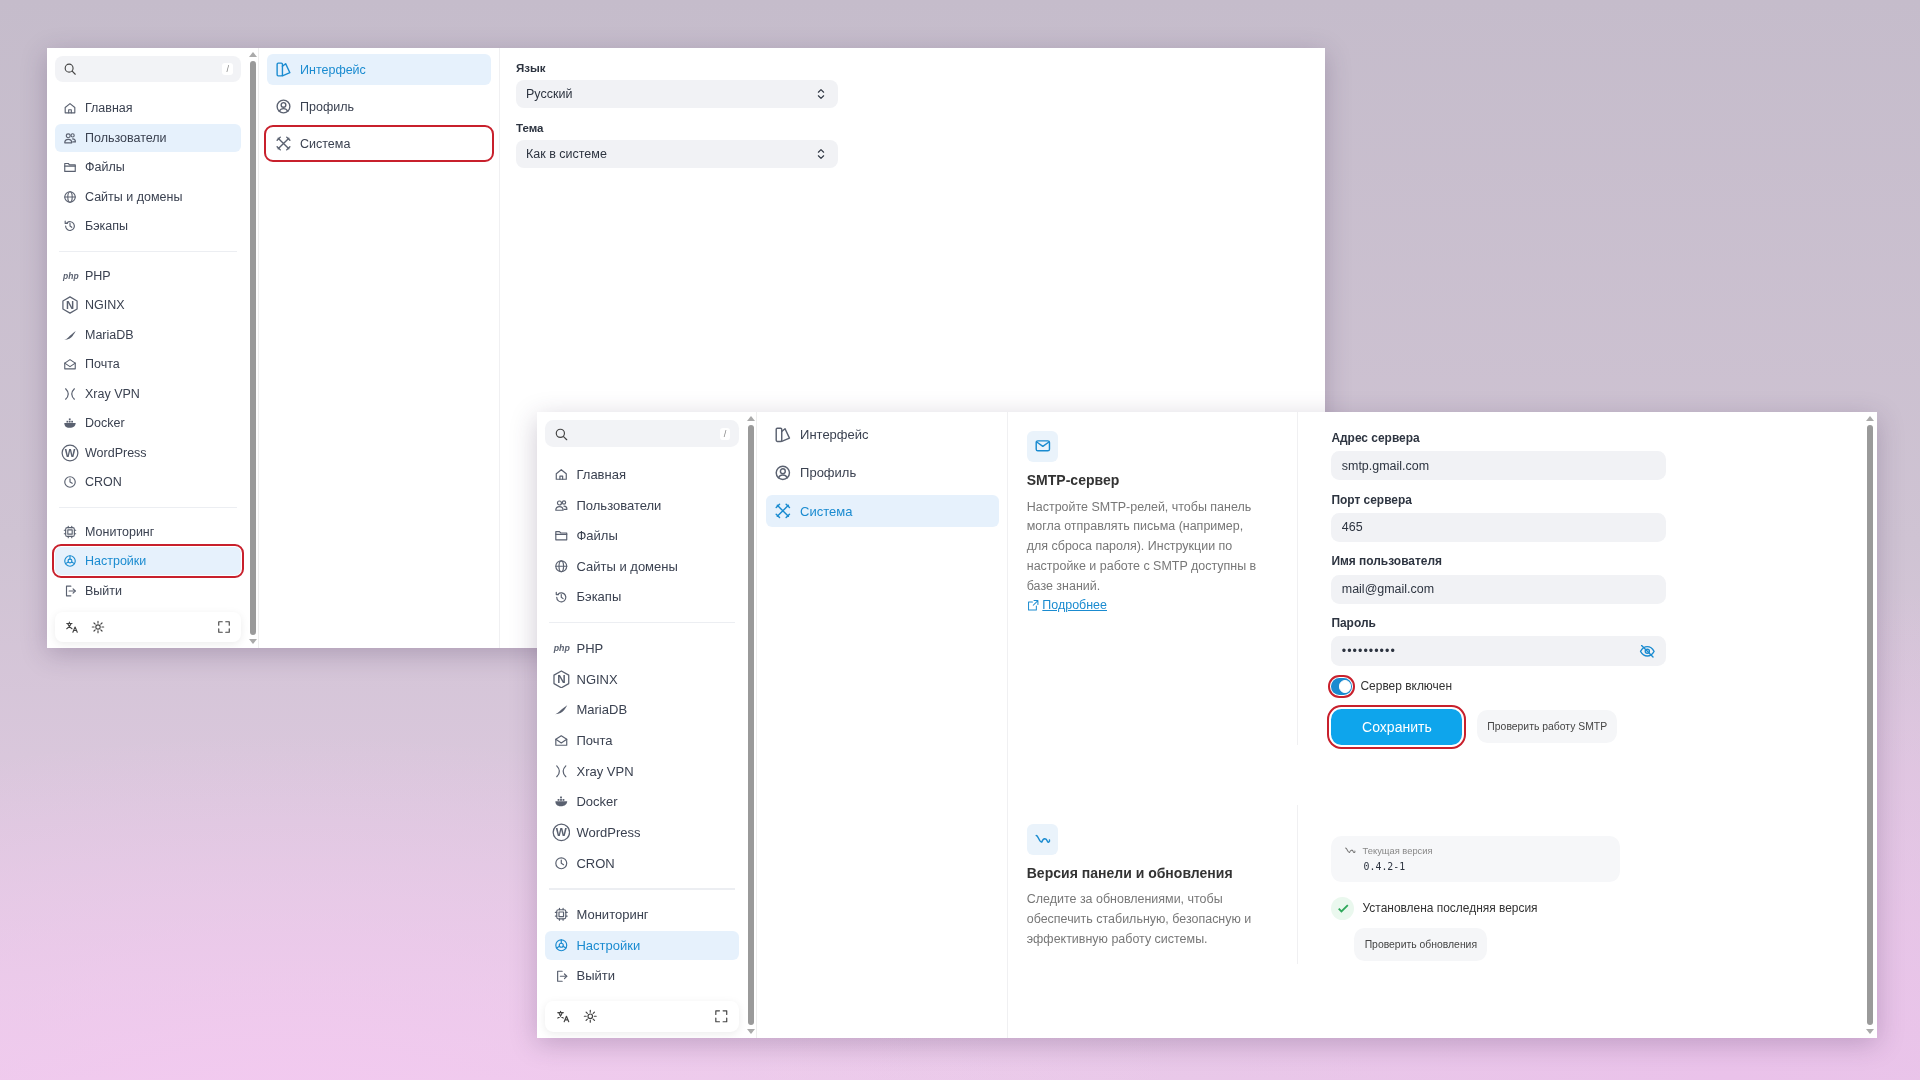  Describe the element at coordinates (1384, 866) in the screenshot. I see `version-number: 0.4.2-1` at that location.